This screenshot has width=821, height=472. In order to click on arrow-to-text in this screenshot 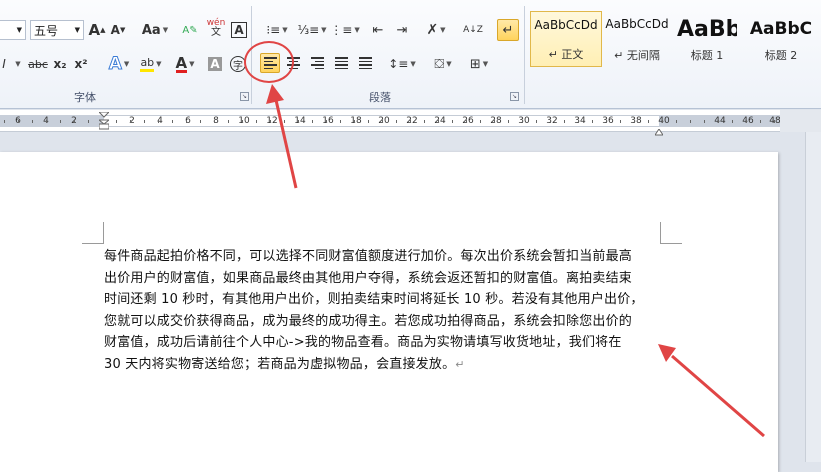, I will do `click(711, 391)`.